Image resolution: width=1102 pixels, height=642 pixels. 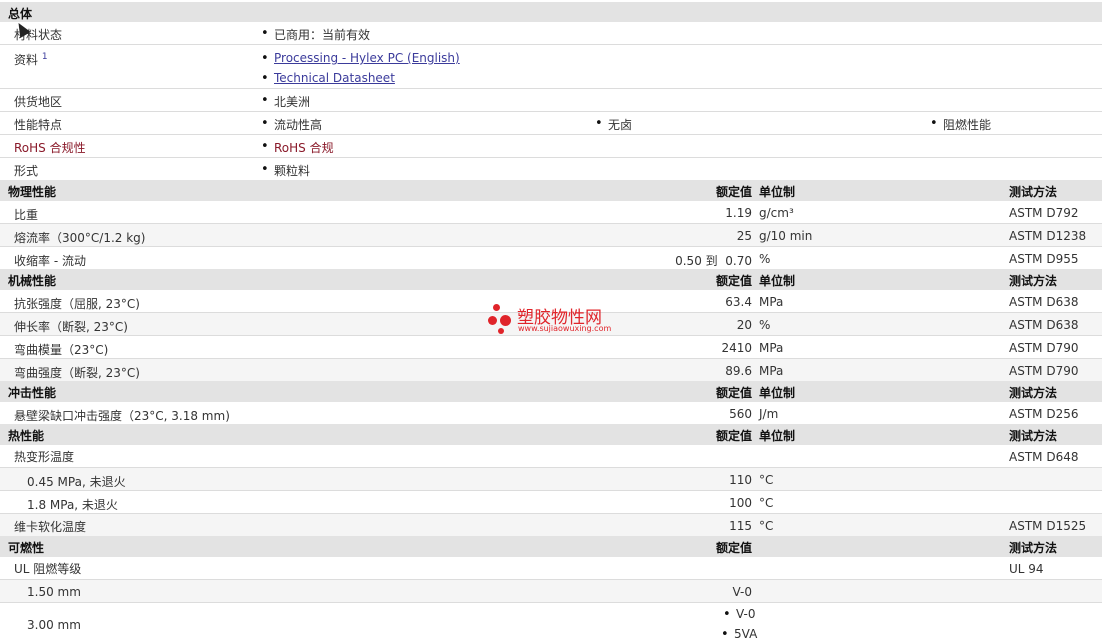 What do you see at coordinates (315, 34) in the screenshot?
I see `spec-value: 已商用：当前有效` at bounding box center [315, 34].